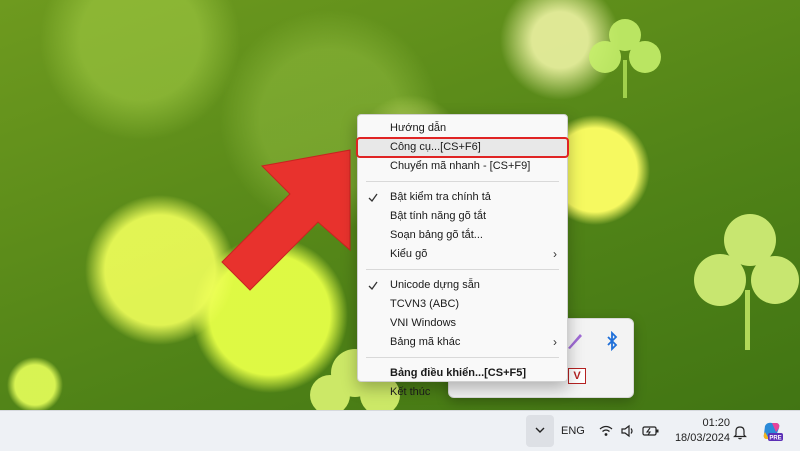 The image size is (800, 451). I want to click on red-arrow-icon, so click(286, 220).